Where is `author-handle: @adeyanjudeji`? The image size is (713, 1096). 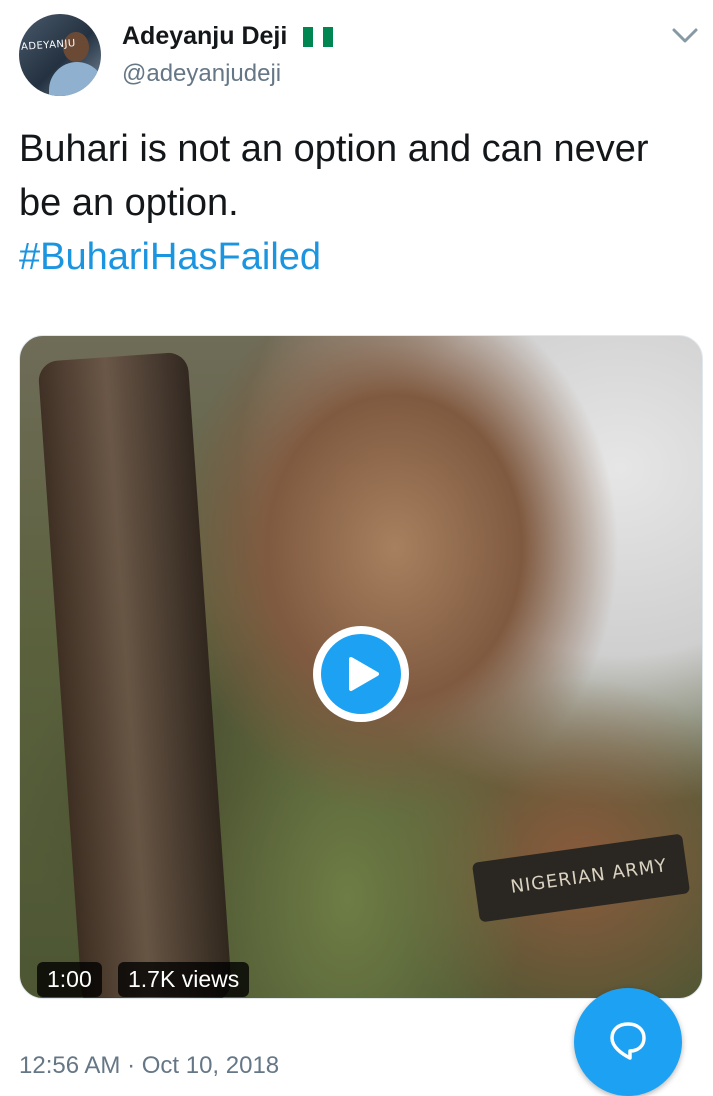
author-handle: @adeyanjudeji is located at coordinates (201, 74).